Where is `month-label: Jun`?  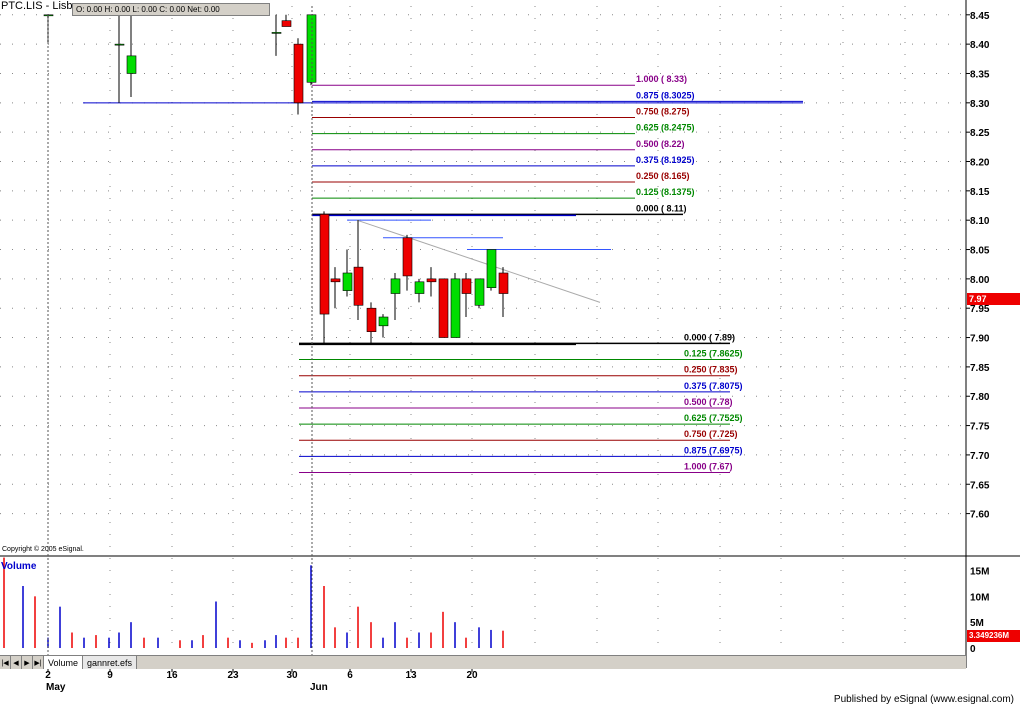
month-label: Jun is located at coordinates (319, 687).